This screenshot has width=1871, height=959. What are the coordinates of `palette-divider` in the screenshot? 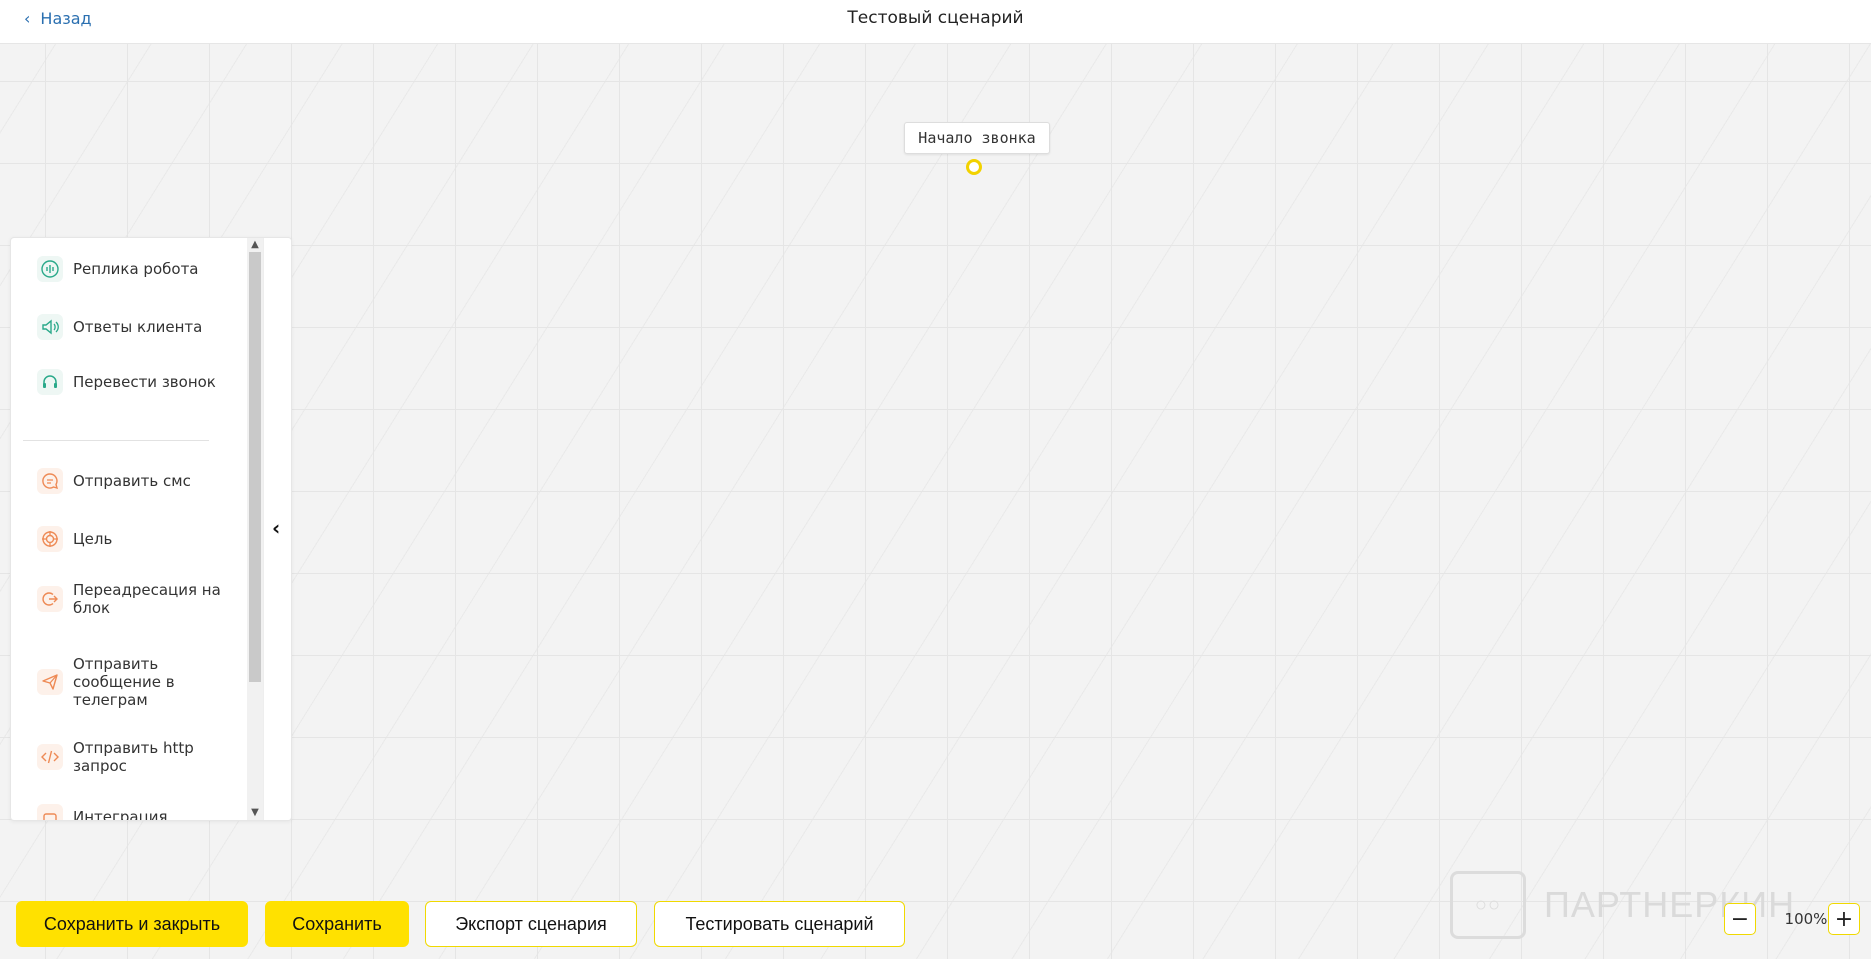 It's located at (116, 440).